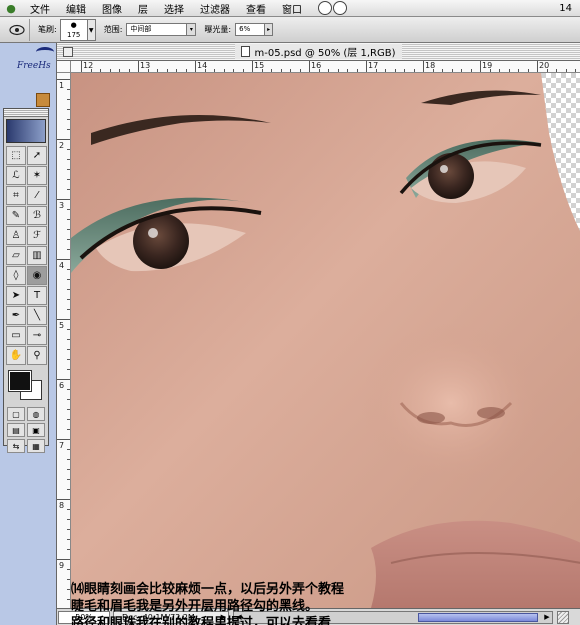 This screenshot has width=580, height=625. I want to click on document-title: m-05.psd @ 50% (层 1,RGB), so click(325, 53).